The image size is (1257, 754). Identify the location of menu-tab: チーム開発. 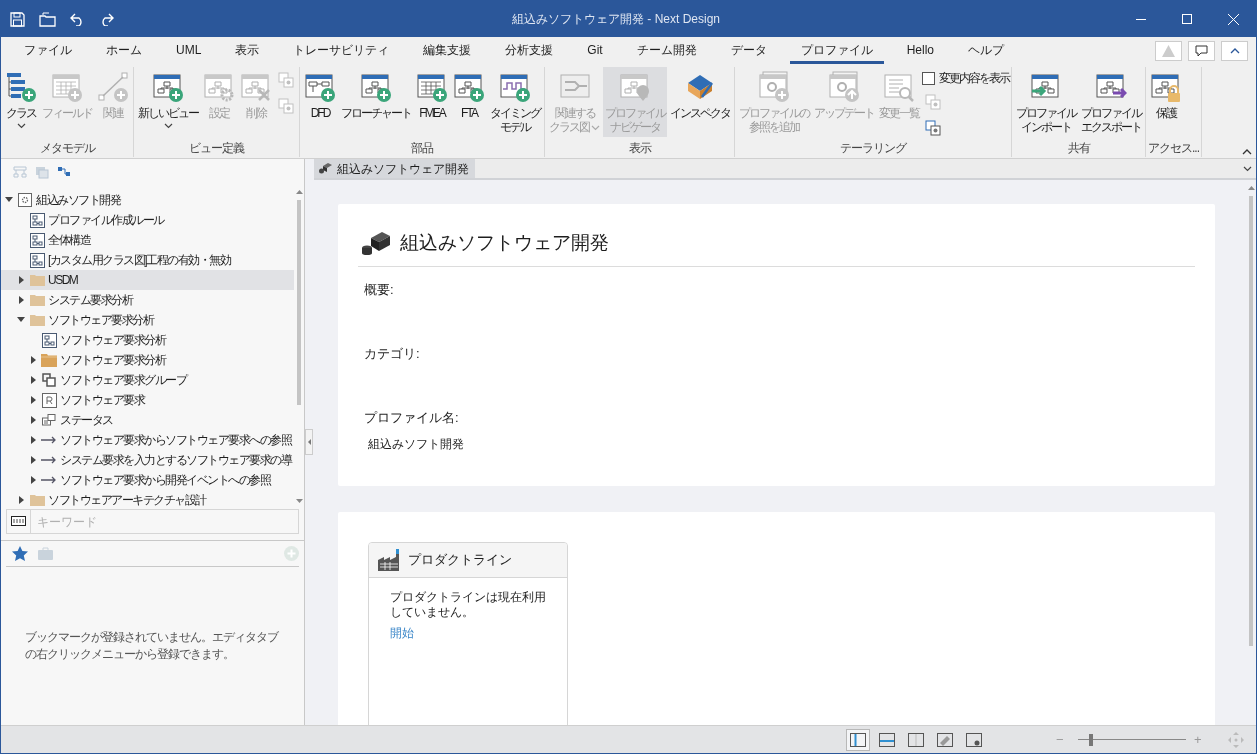
(666, 51).